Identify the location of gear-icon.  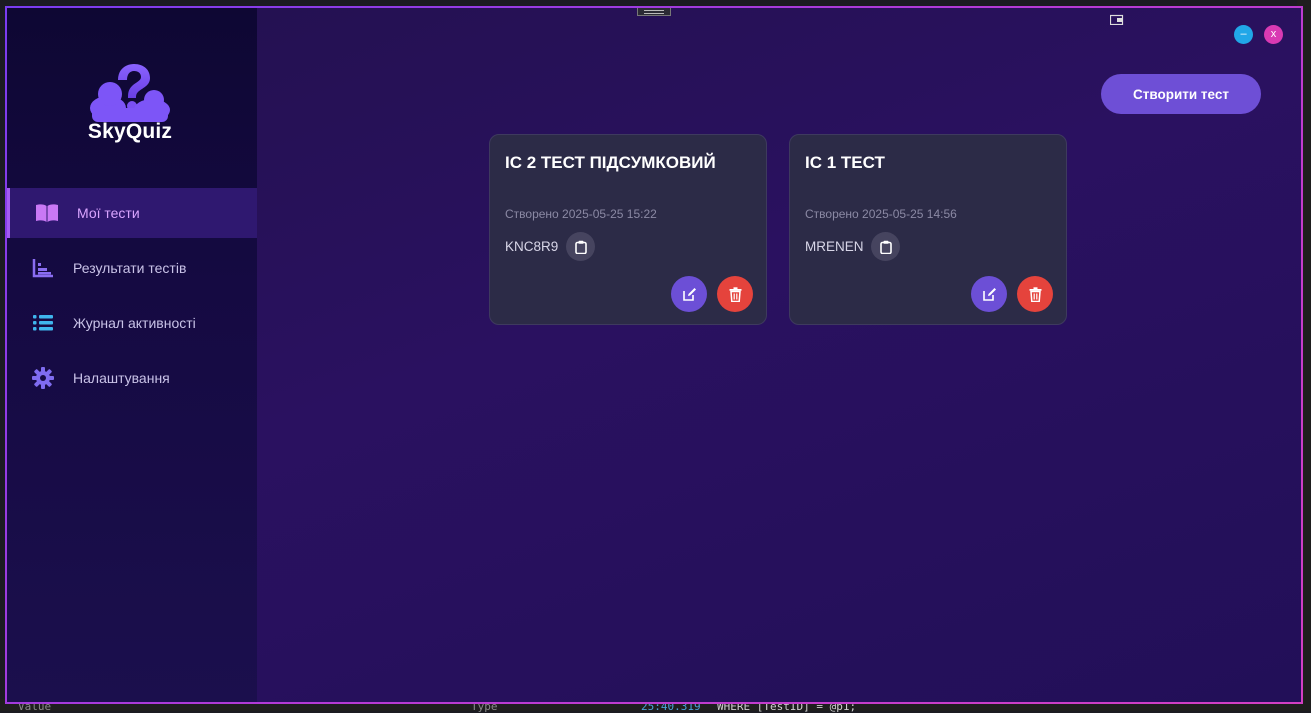
(43, 378).